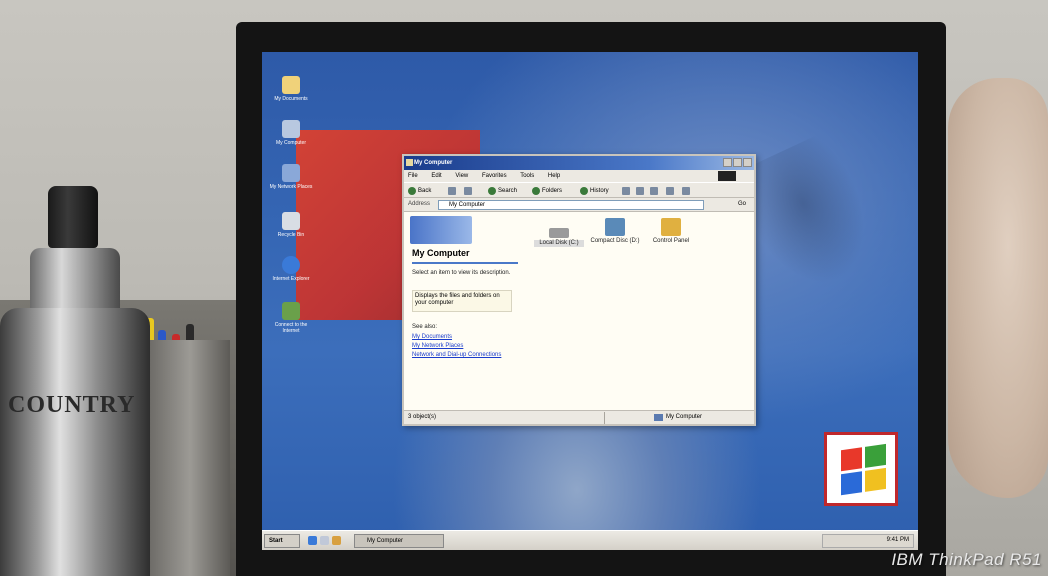 The width and height of the screenshot is (1048, 576). I want to click on address-bar: Address My Computer Go, so click(579, 205).